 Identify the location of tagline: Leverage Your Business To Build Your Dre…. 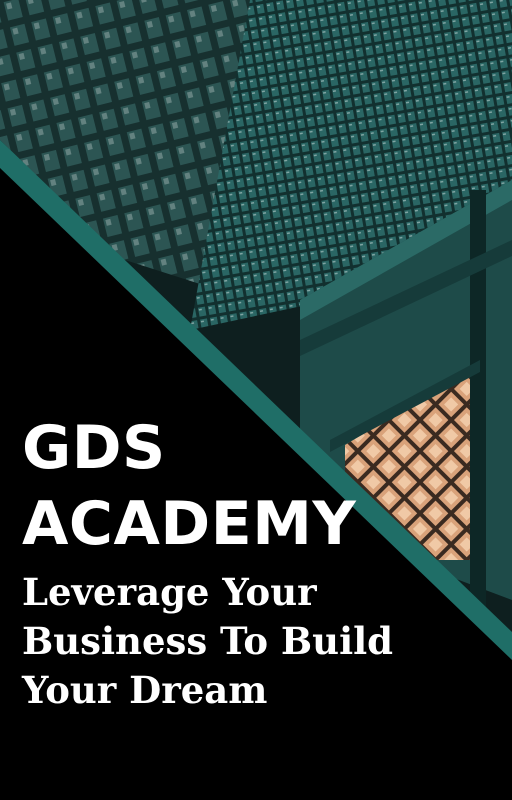
(207, 641).